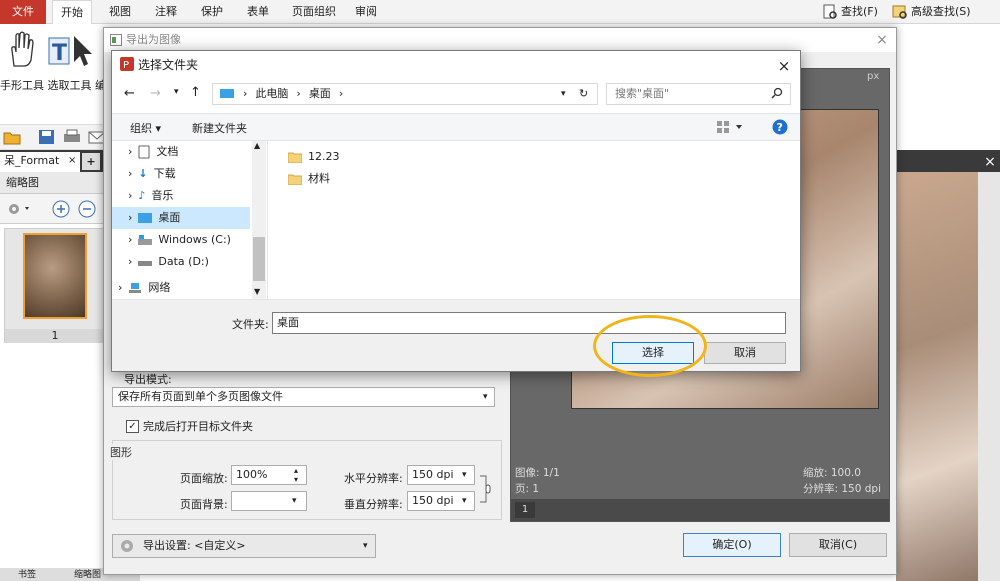 The image size is (1000, 581). I want to click on folder-dialog-close: ×, so click(784, 66).